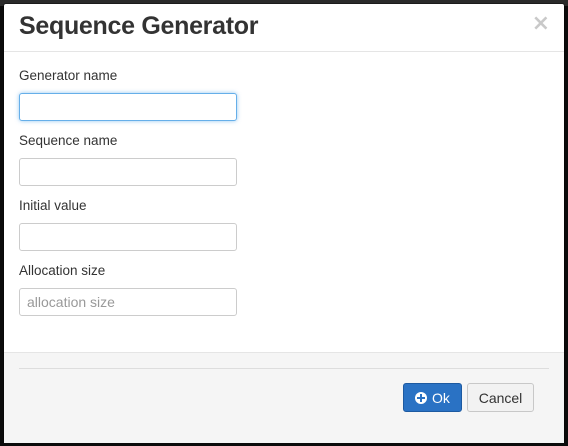 The width and height of the screenshot is (568, 446). What do you see at coordinates (541, 24) in the screenshot?
I see `close-icon: ×` at bounding box center [541, 24].